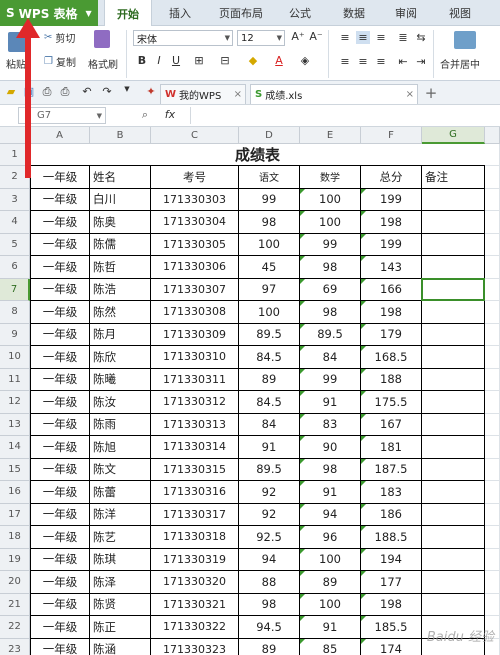  I want to click on row-header-3: 3, so click(15, 199).